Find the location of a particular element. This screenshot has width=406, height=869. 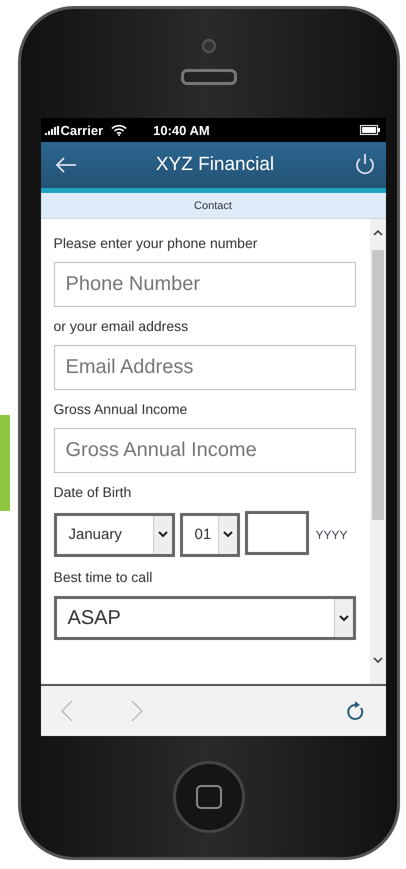

reload-icon is located at coordinates (356, 711).